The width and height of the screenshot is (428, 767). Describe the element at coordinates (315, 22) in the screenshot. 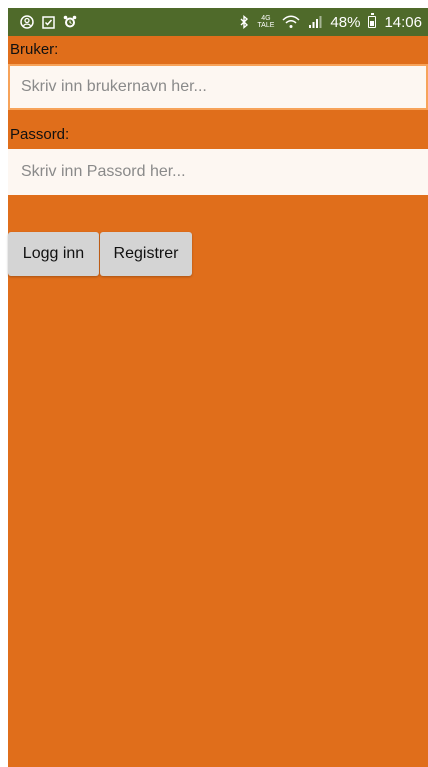

I see `signal-strength-icon` at that location.